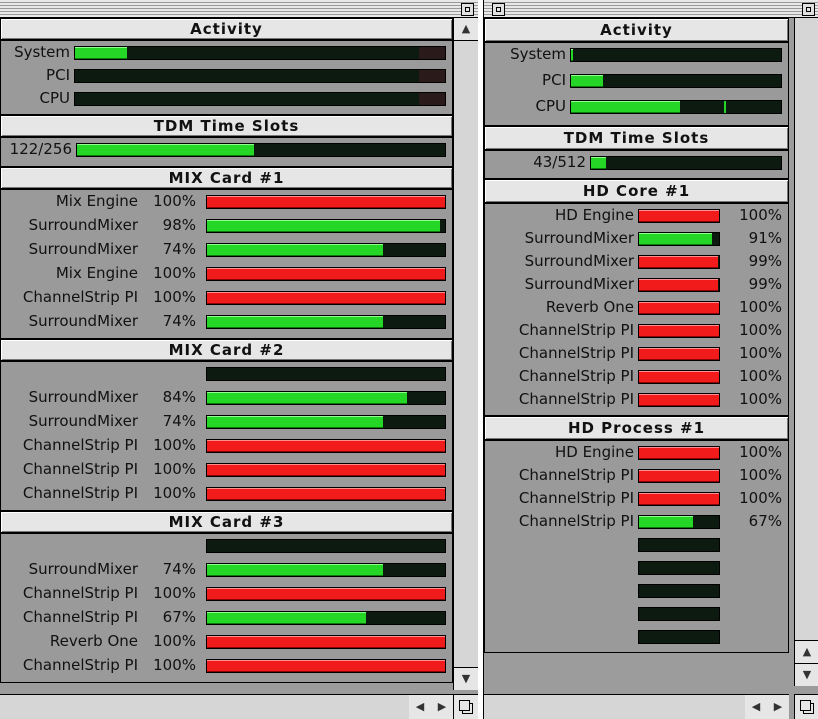 The width and height of the screenshot is (818, 719). What do you see at coordinates (559, 162) in the screenshot?
I see `tdm-value: 43/512` at bounding box center [559, 162].